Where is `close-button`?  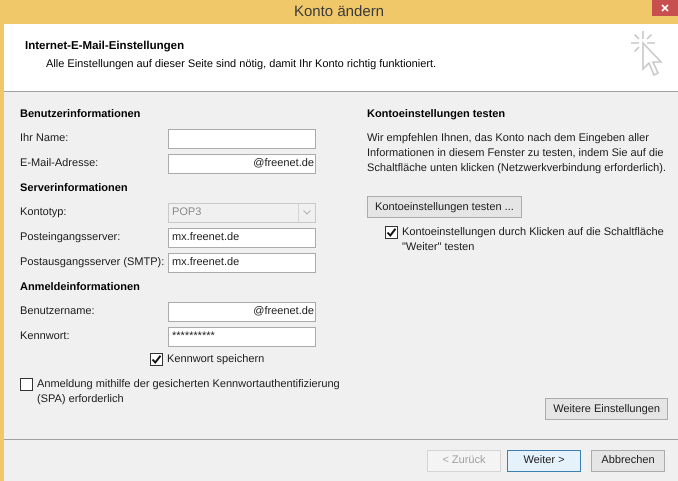 close-button is located at coordinates (665, 8).